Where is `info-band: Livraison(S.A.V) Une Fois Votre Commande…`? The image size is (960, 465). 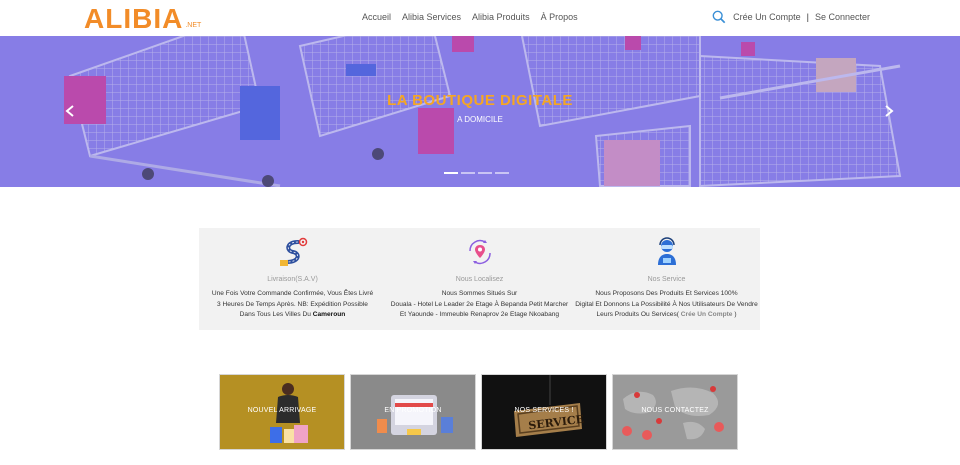
info-band: Livraison(S.A.V) Une Fois Votre Commande… is located at coordinates (479, 279).